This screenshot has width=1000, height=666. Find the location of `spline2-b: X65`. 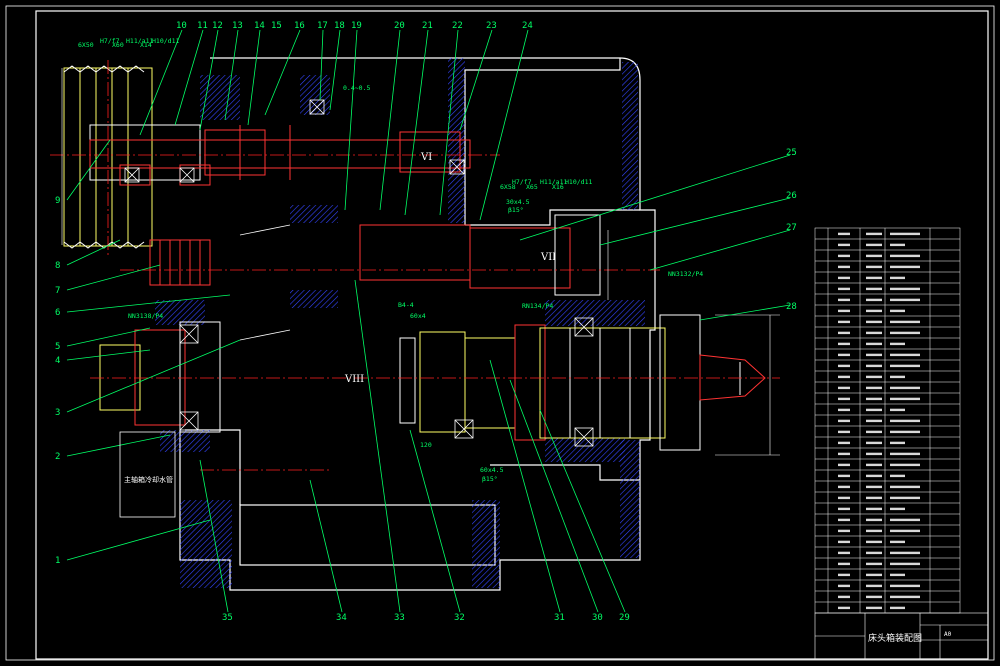

spline2-b: X65 is located at coordinates (532, 187).